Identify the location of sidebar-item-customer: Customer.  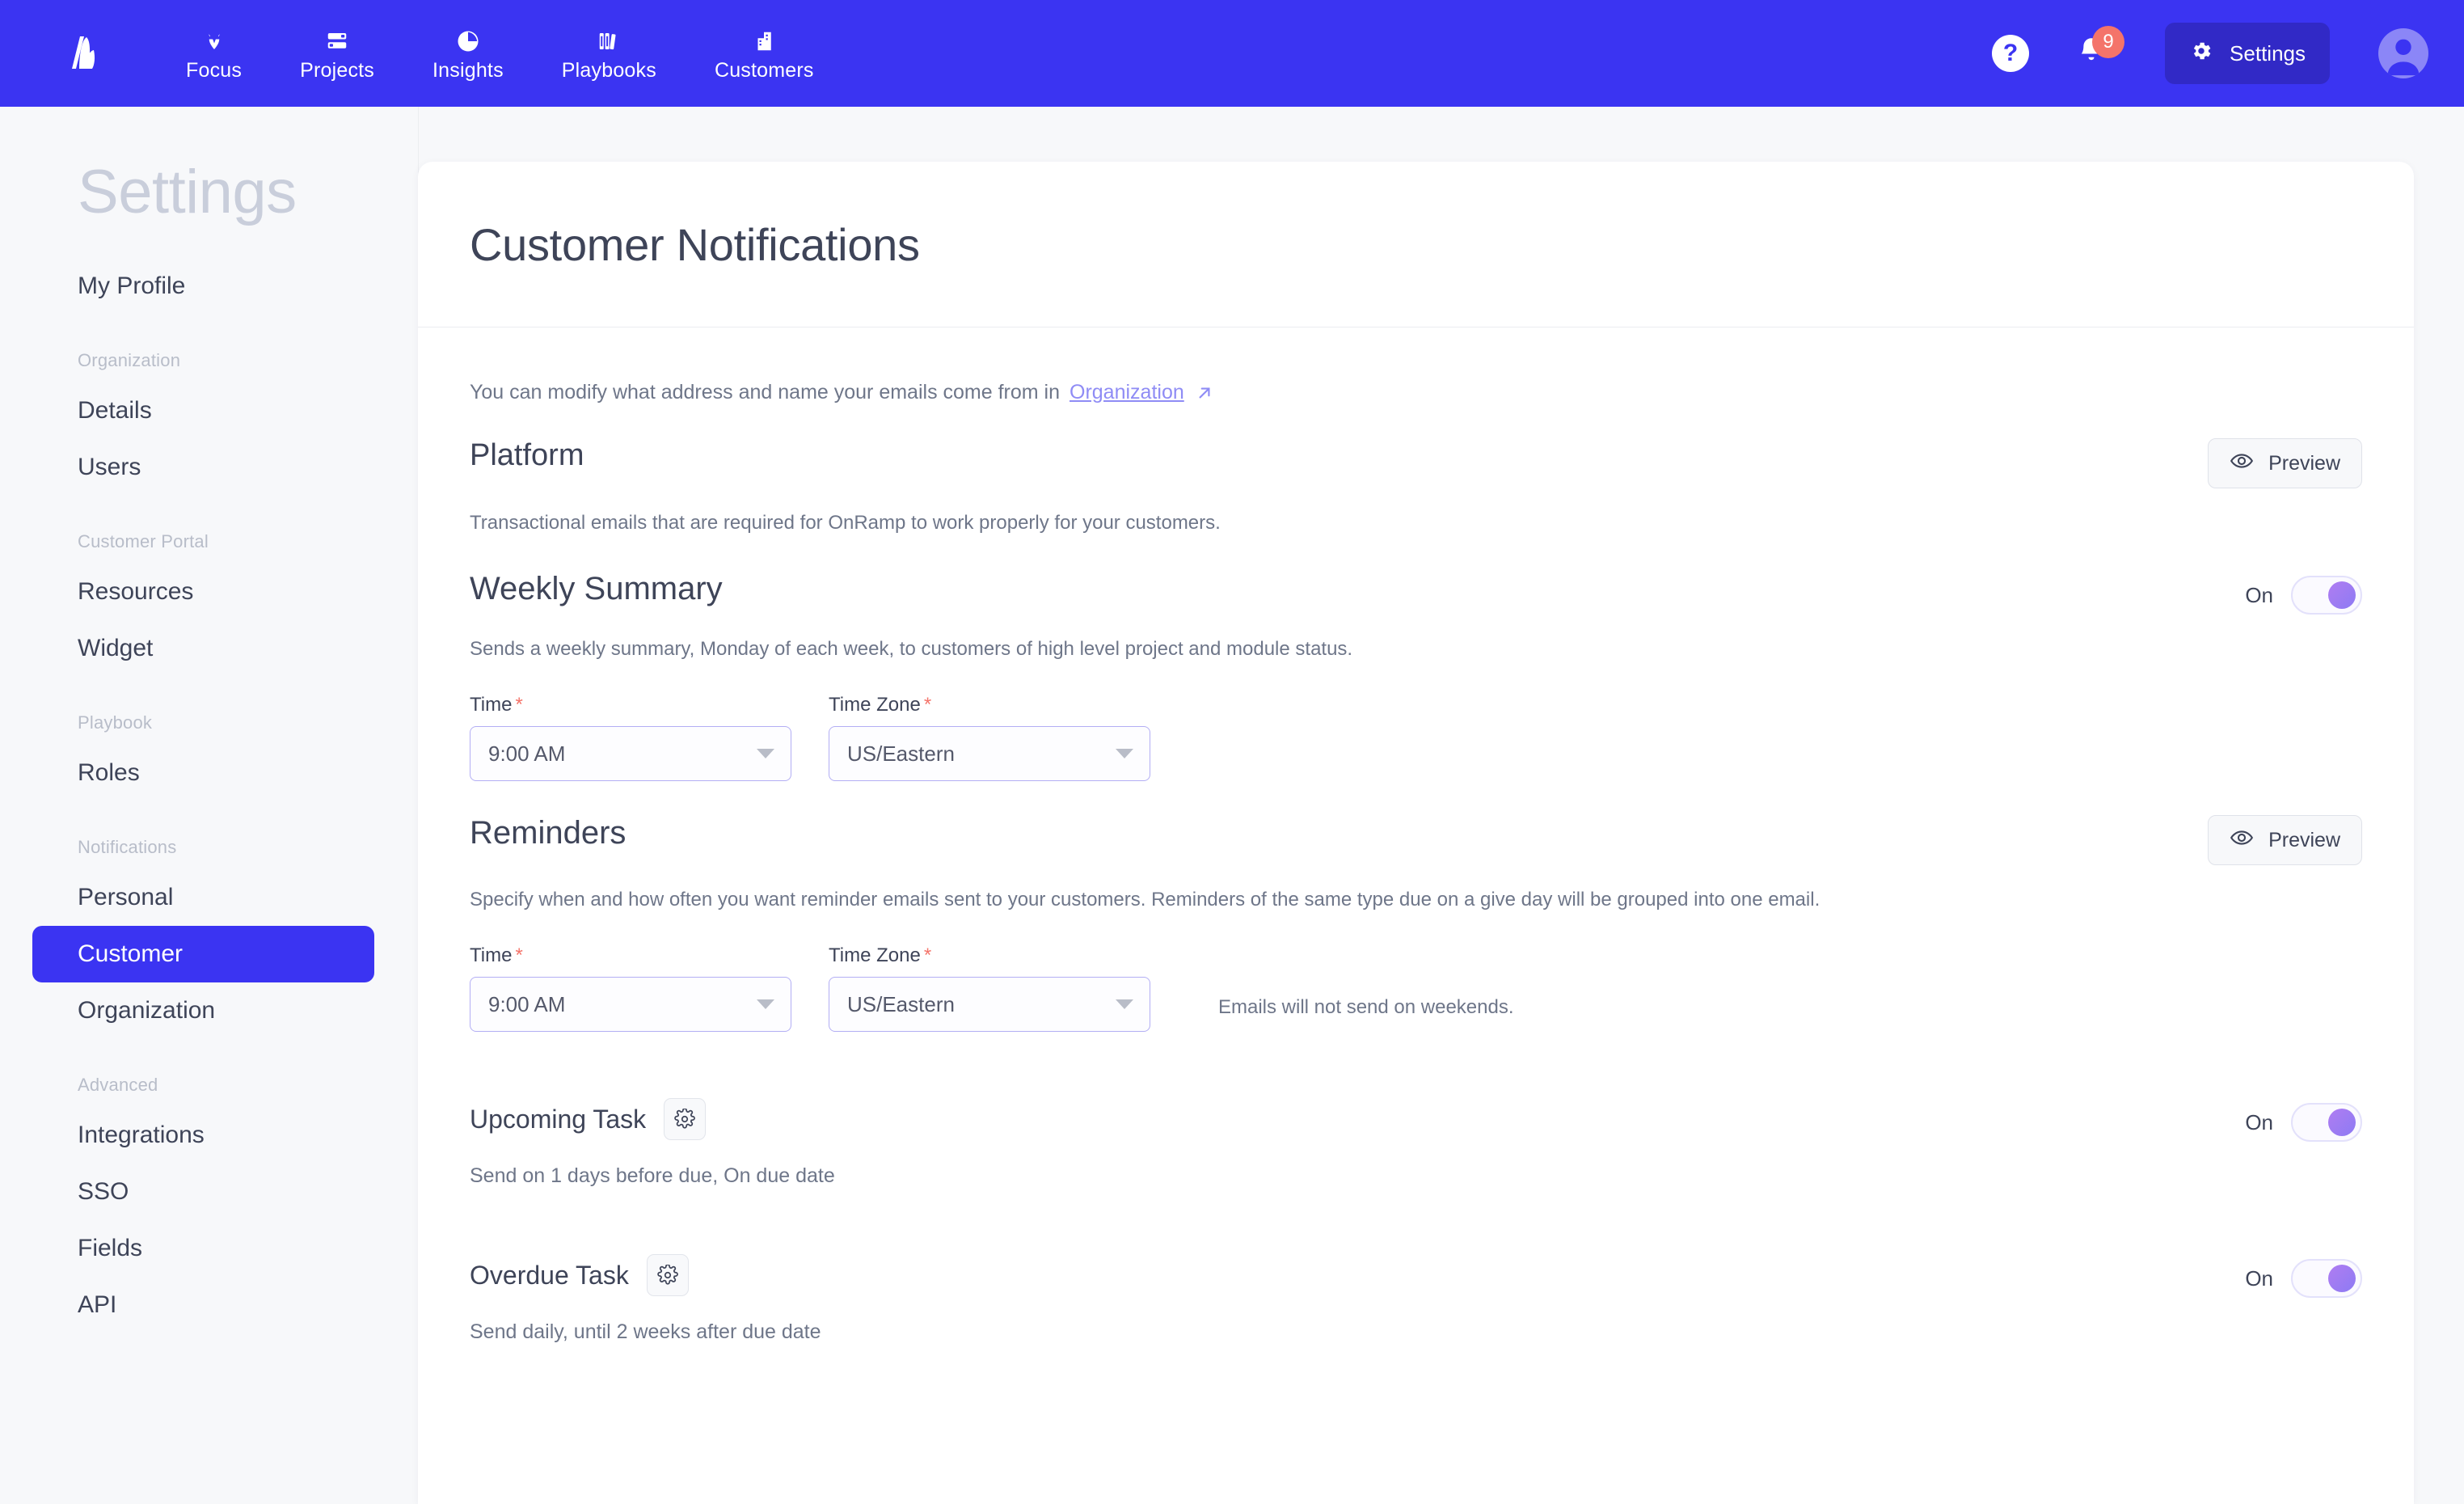
(203, 954).